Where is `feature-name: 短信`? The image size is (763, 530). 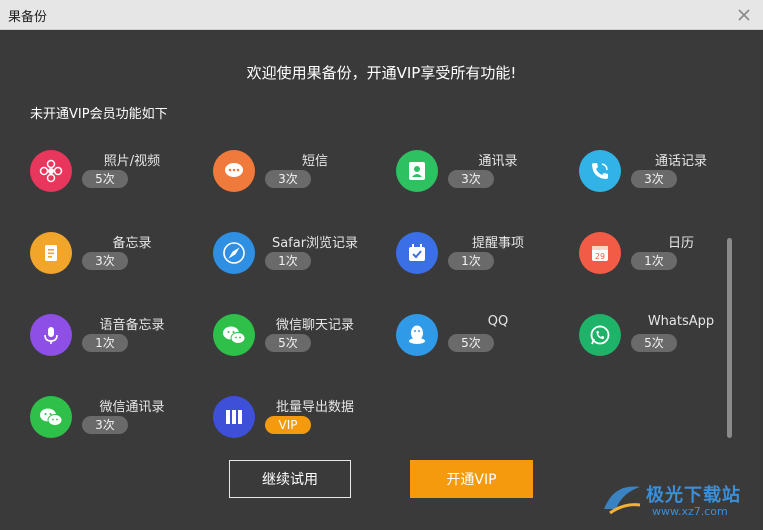
feature-name: 短信 is located at coordinates (314, 161).